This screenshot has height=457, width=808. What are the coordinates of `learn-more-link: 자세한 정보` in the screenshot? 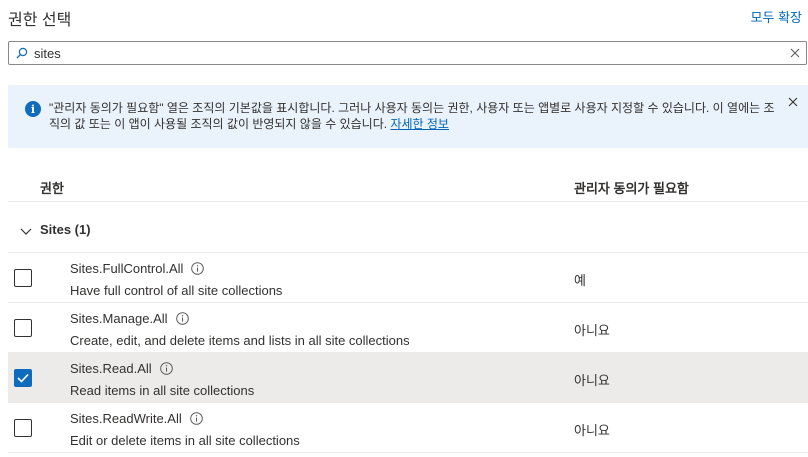 It's located at (419, 124).